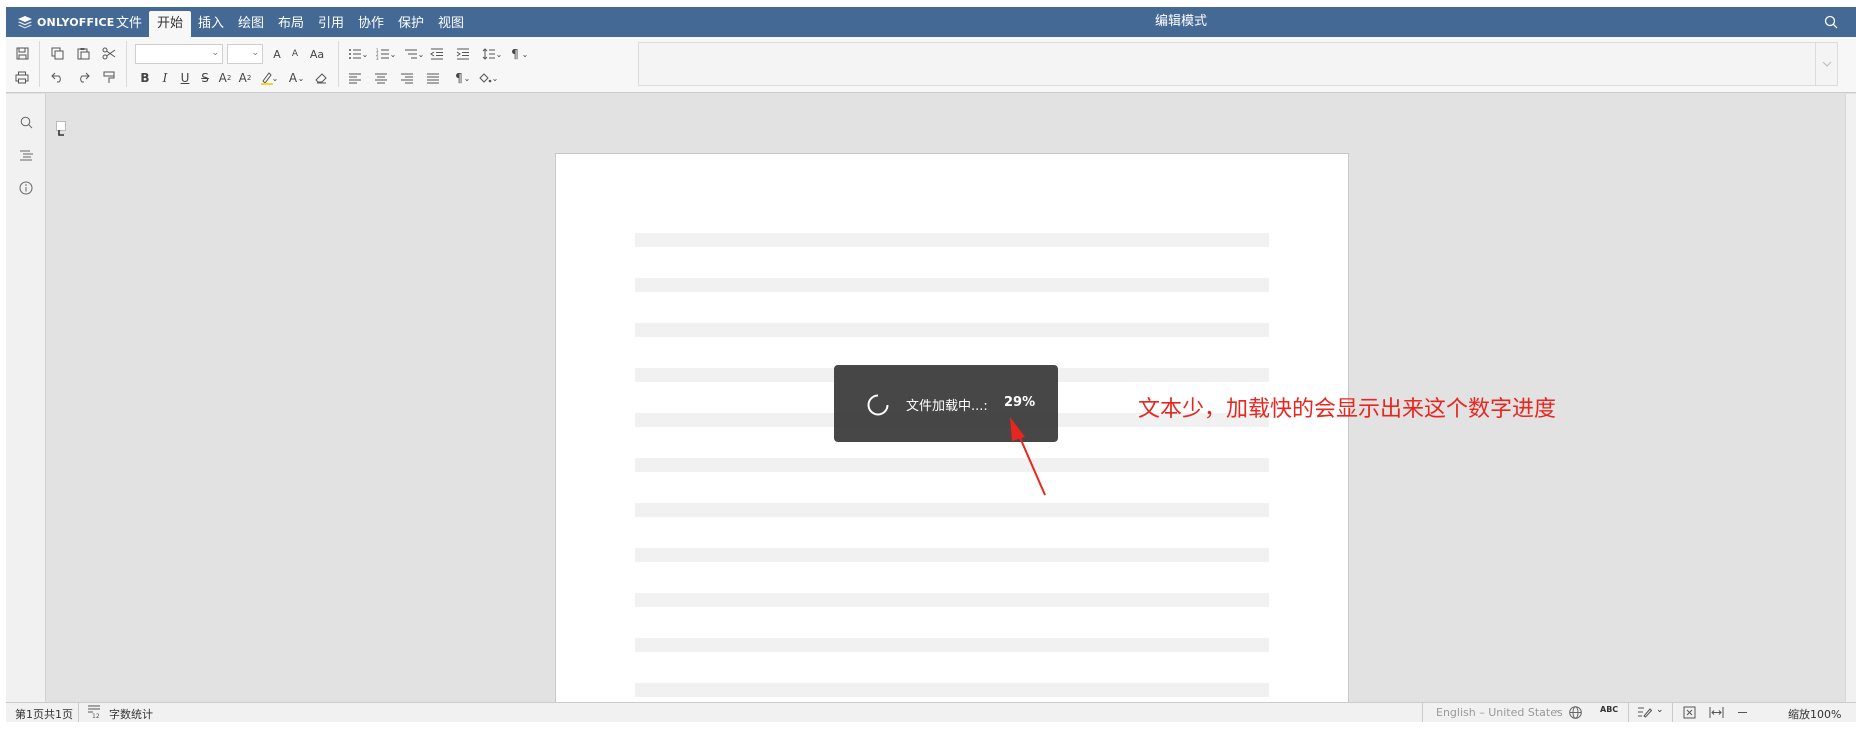 This screenshot has width=1856, height=730. I want to click on subscript-icon: A2, so click(245, 78).